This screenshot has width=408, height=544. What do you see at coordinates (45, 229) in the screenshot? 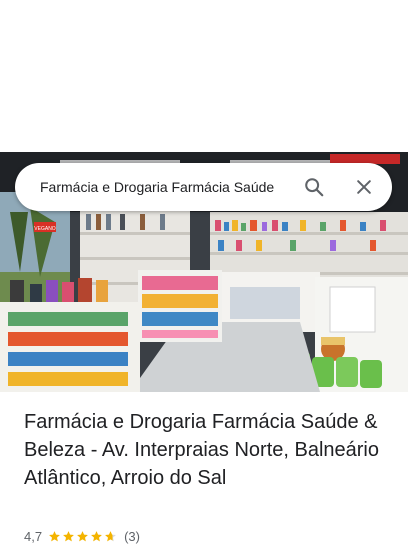
I see `photo-sign-text: VEGANO` at bounding box center [45, 229].